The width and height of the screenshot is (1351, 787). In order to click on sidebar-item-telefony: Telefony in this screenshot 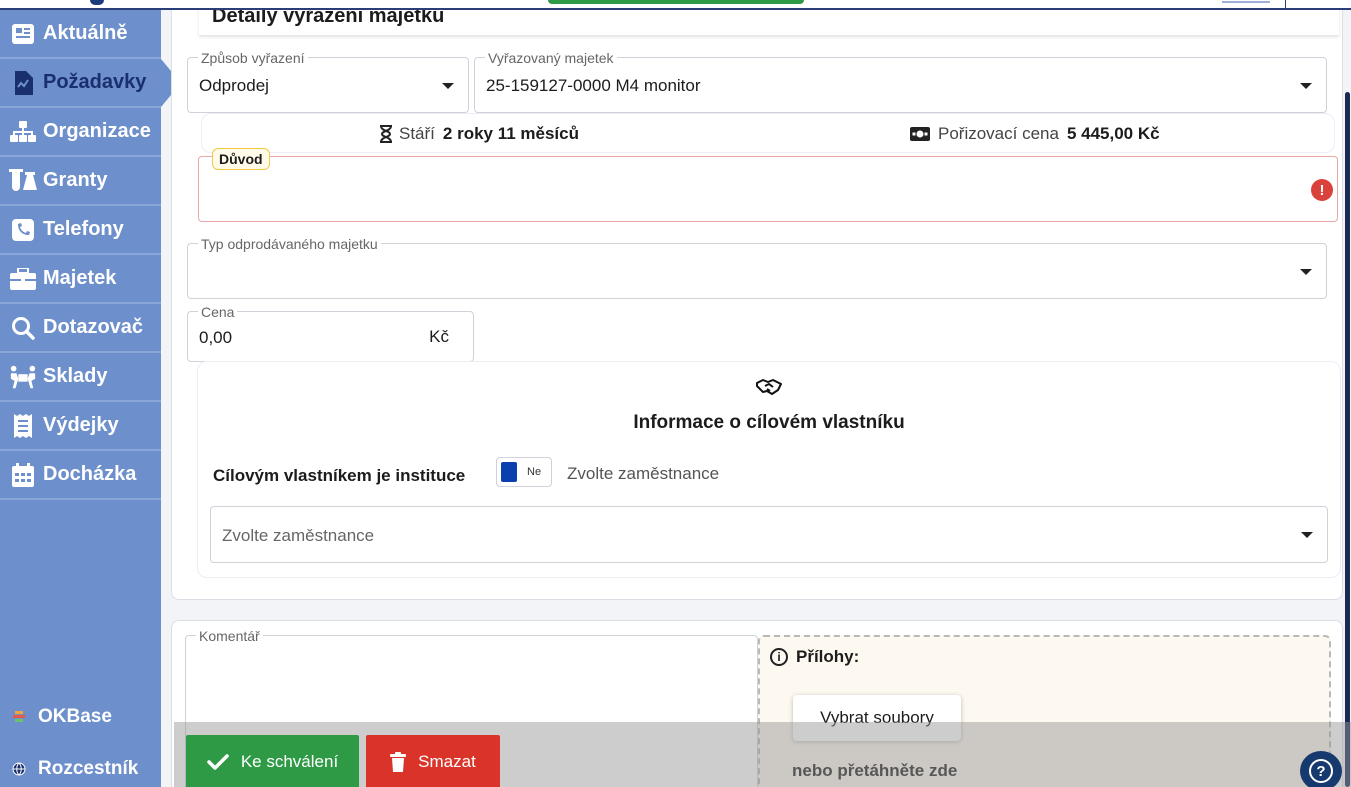, I will do `click(80, 230)`.